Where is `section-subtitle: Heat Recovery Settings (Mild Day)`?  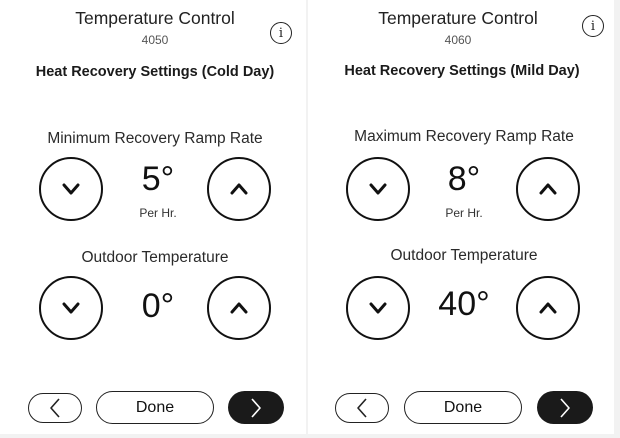 section-subtitle: Heat Recovery Settings (Mild Day) is located at coordinates (462, 71).